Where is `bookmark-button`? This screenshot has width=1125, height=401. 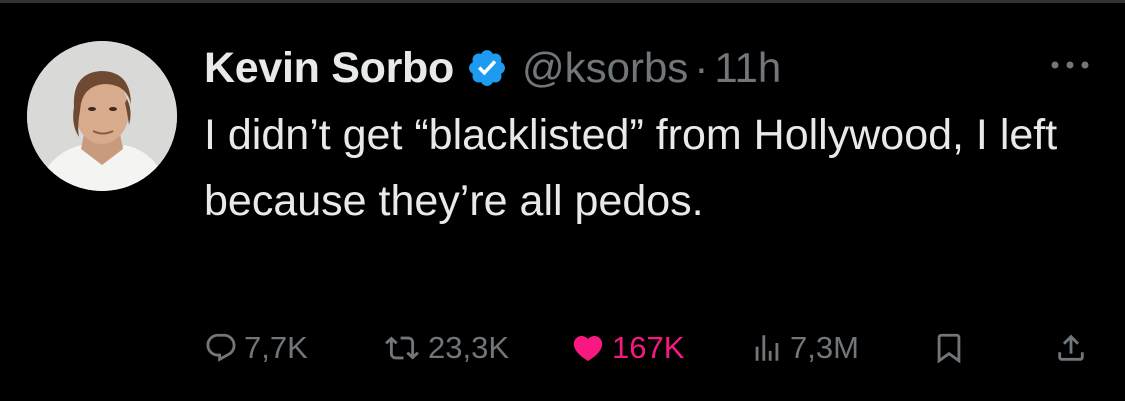
bookmark-button is located at coordinates (949, 348).